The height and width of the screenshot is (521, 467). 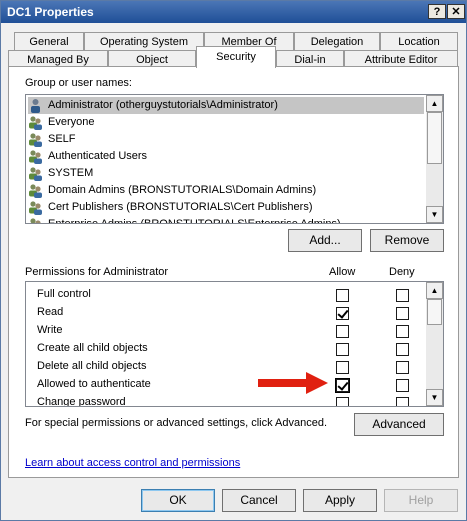 What do you see at coordinates (402, 295) in the screenshot?
I see `deny-checkbox-full-control` at bounding box center [402, 295].